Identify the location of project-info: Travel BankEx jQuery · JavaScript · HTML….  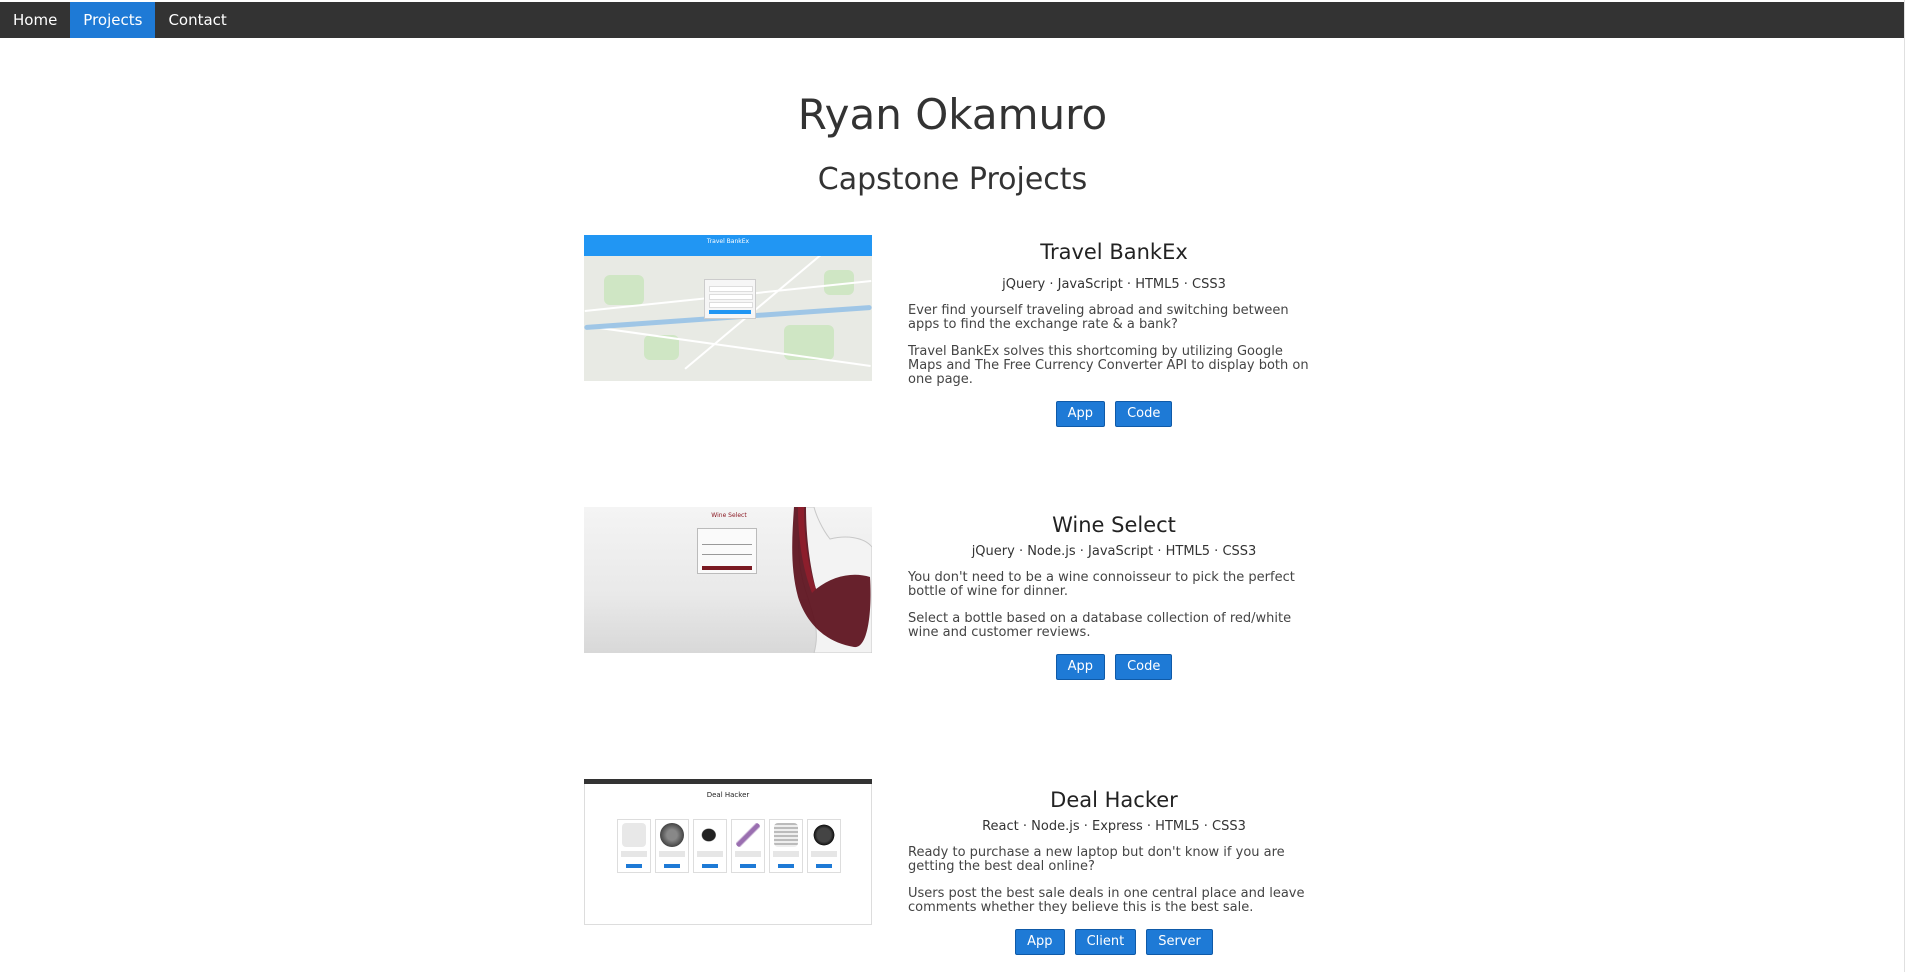
(1114, 333).